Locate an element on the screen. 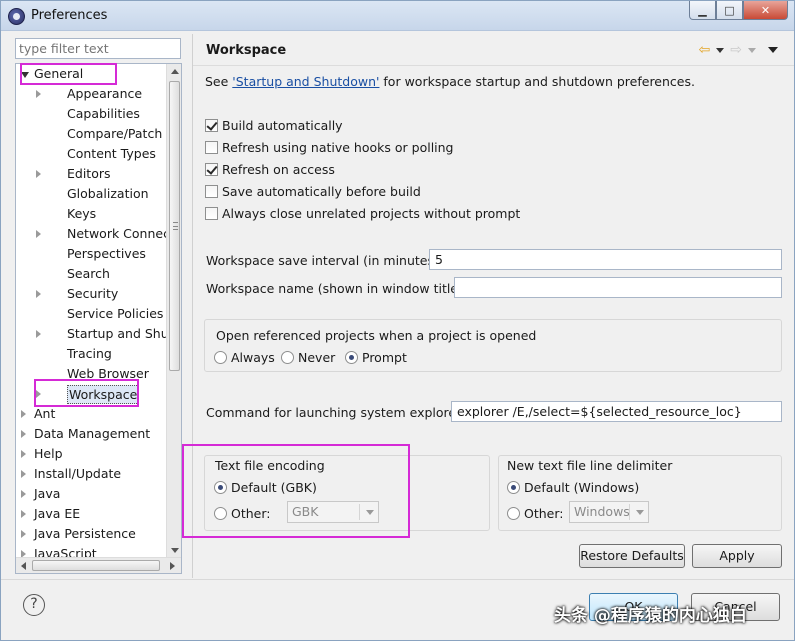 This screenshot has height=641, width=795. tree-item-label: Ant is located at coordinates (45, 413).